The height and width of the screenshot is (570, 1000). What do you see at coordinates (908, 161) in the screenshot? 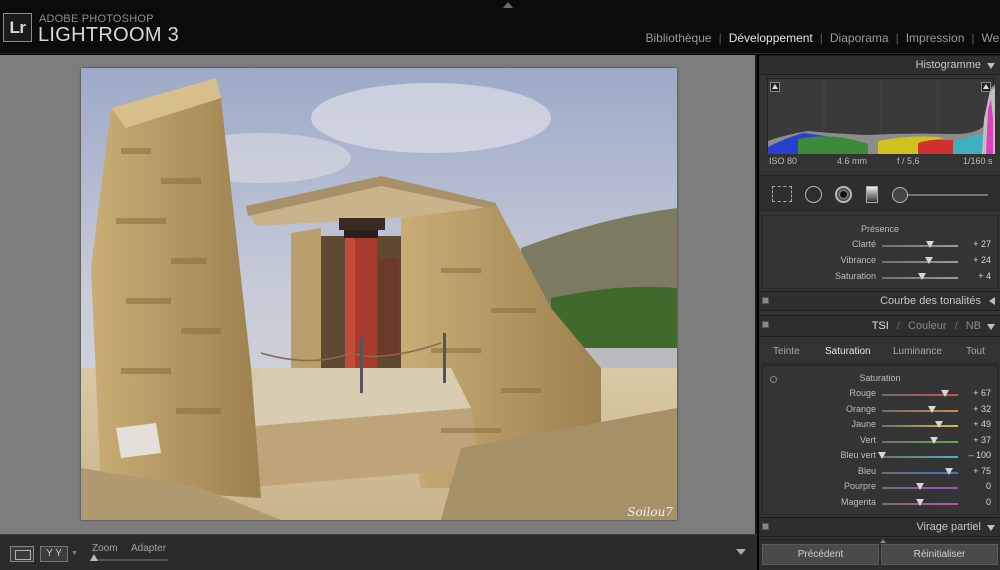
I see `aperture: f / 5,6` at bounding box center [908, 161].